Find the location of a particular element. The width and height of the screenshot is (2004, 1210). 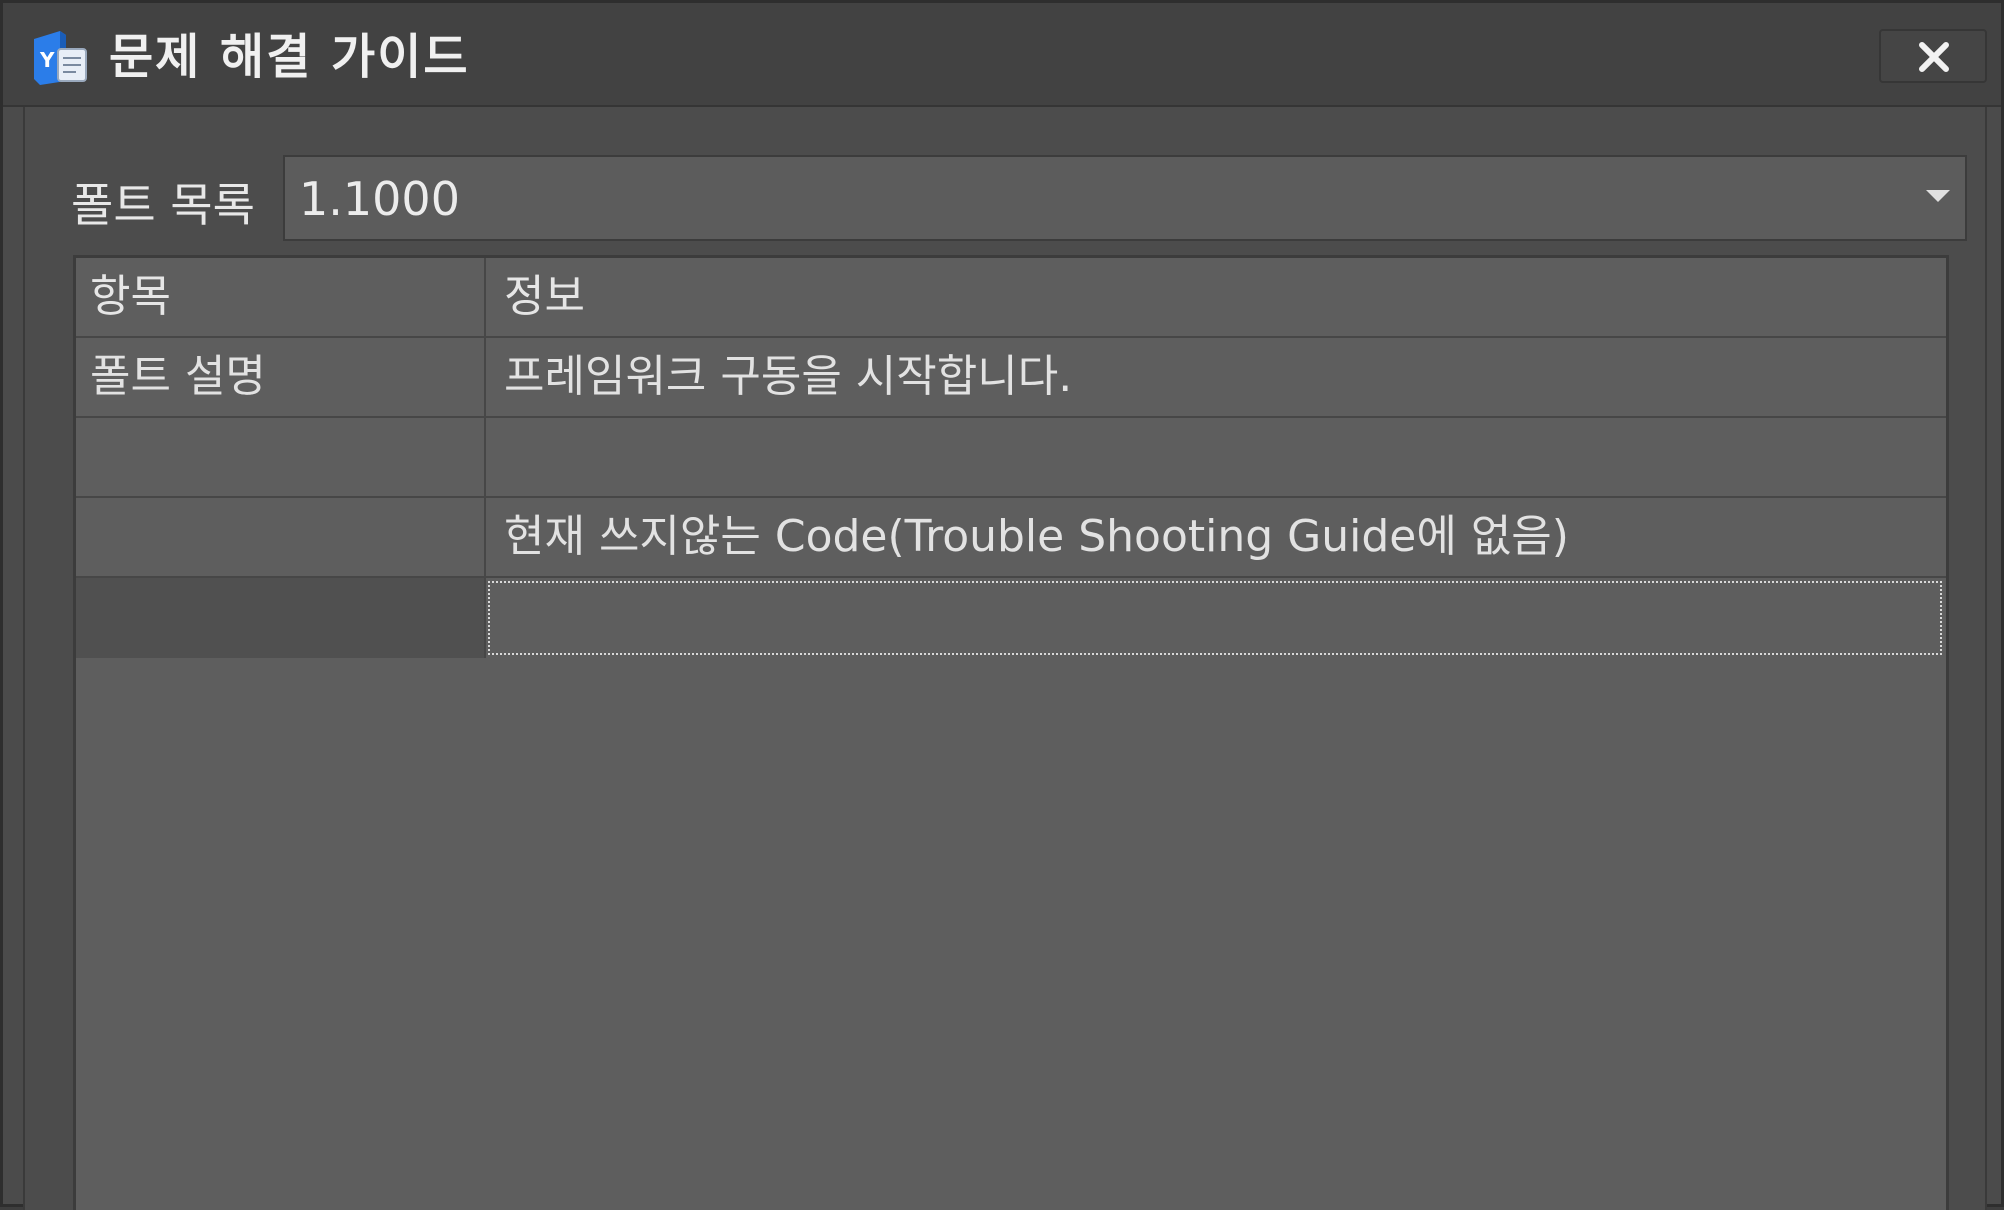

cell-info: 현재 쓰지않는 Code(Trouble Shooting Guide에 없음) is located at coordinates (1216, 537).